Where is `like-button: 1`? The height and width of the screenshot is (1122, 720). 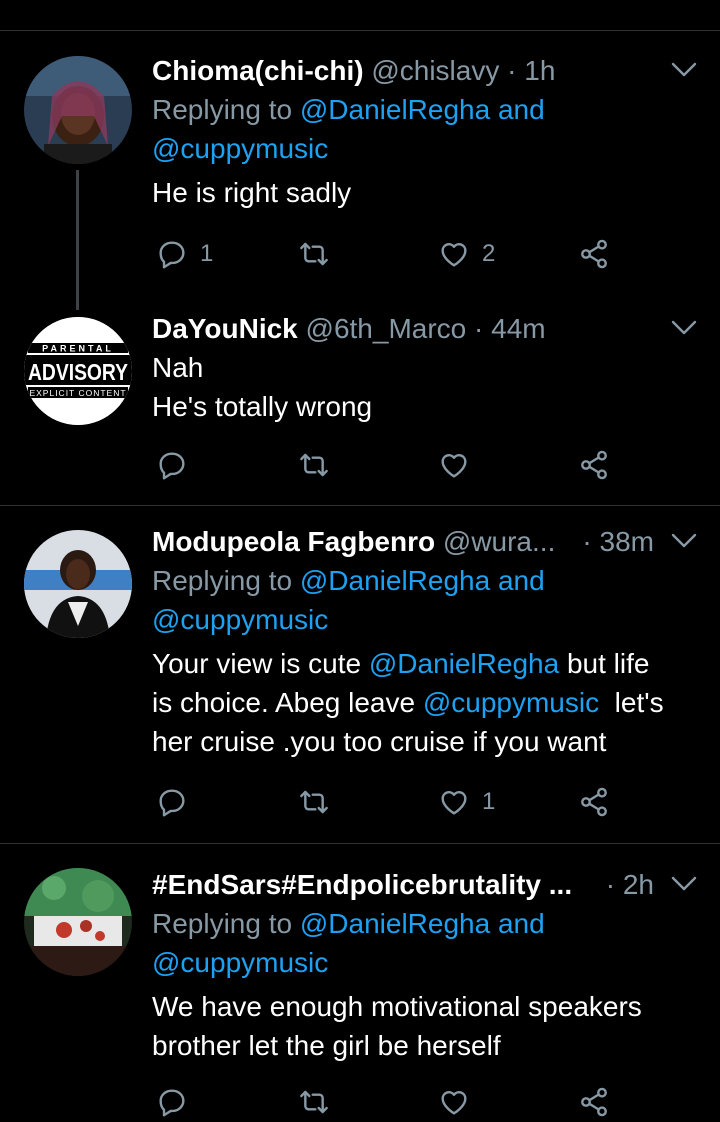 like-button: 1 is located at coordinates (466, 802).